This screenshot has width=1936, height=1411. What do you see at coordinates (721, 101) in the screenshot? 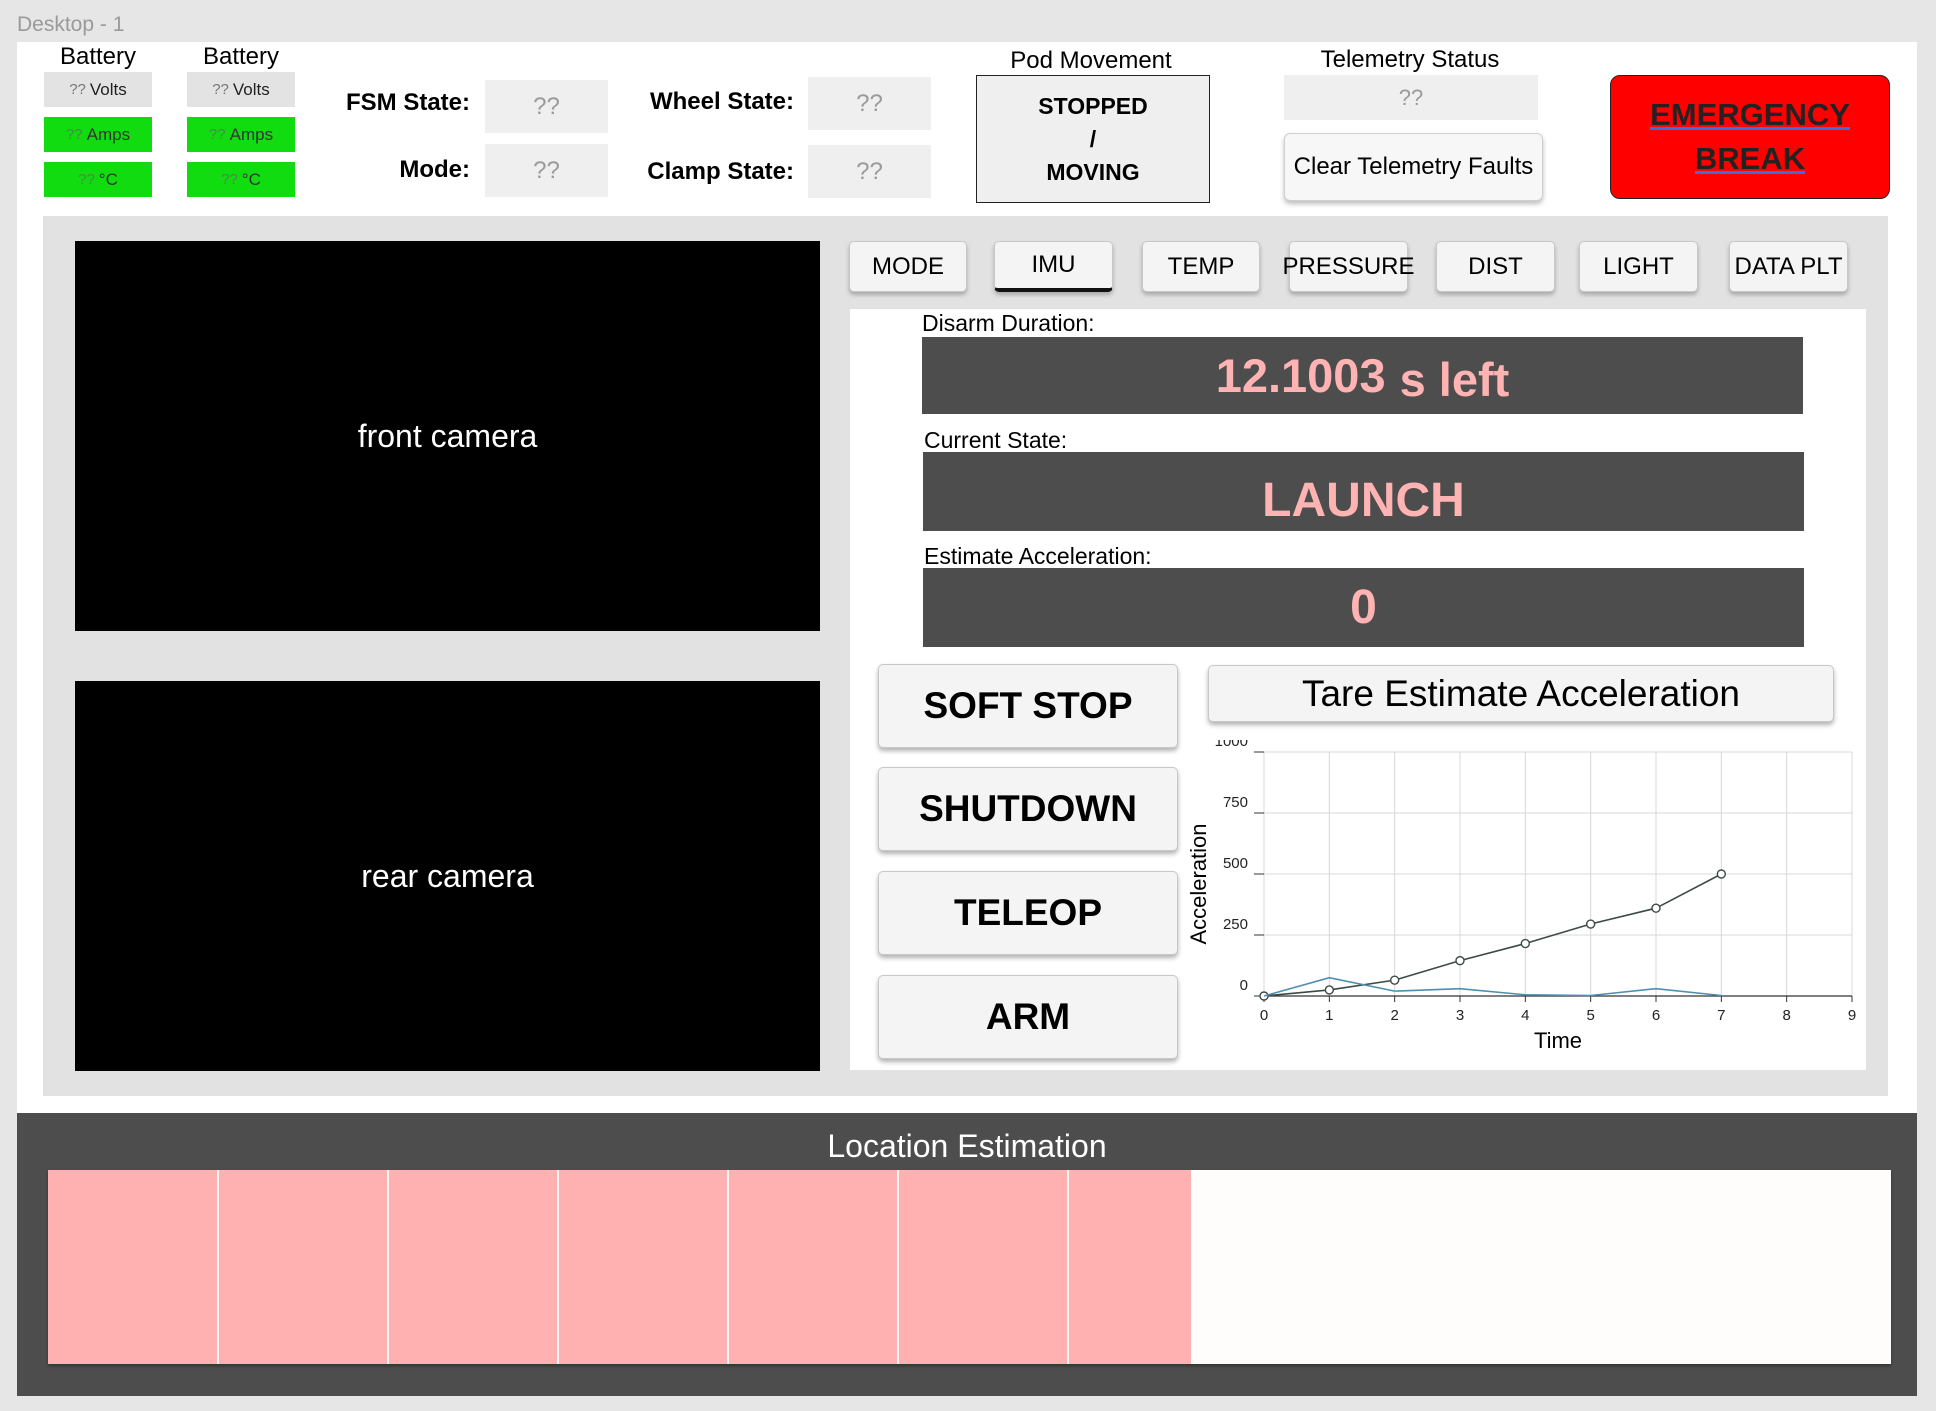
I see `wheel-state-label: Wheel State:` at bounding box center [721, 101].